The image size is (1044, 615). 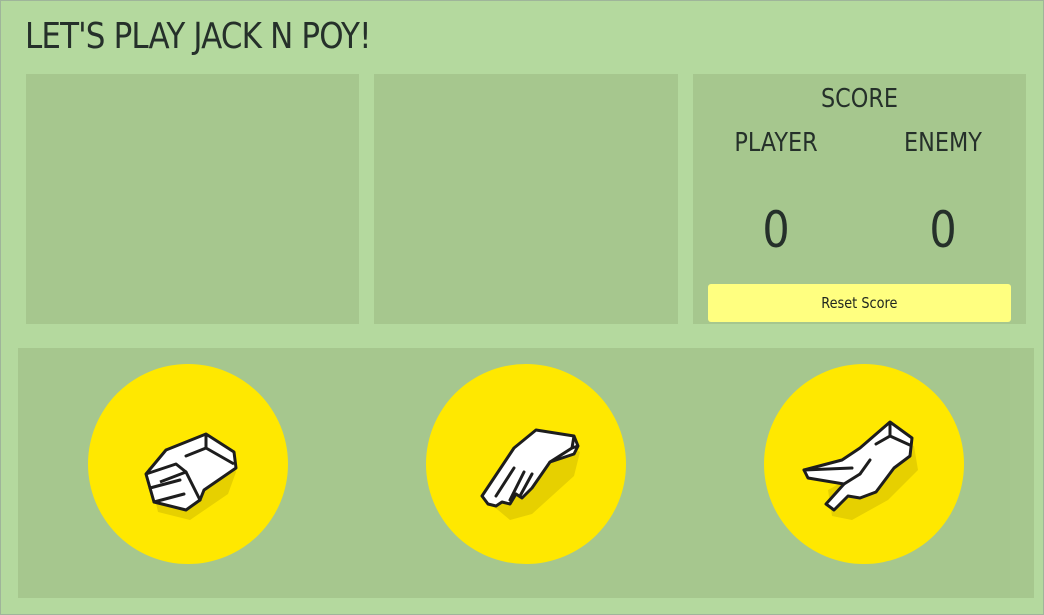 I want to click on enemy-score-value: 0, so click(x=943, y=230).